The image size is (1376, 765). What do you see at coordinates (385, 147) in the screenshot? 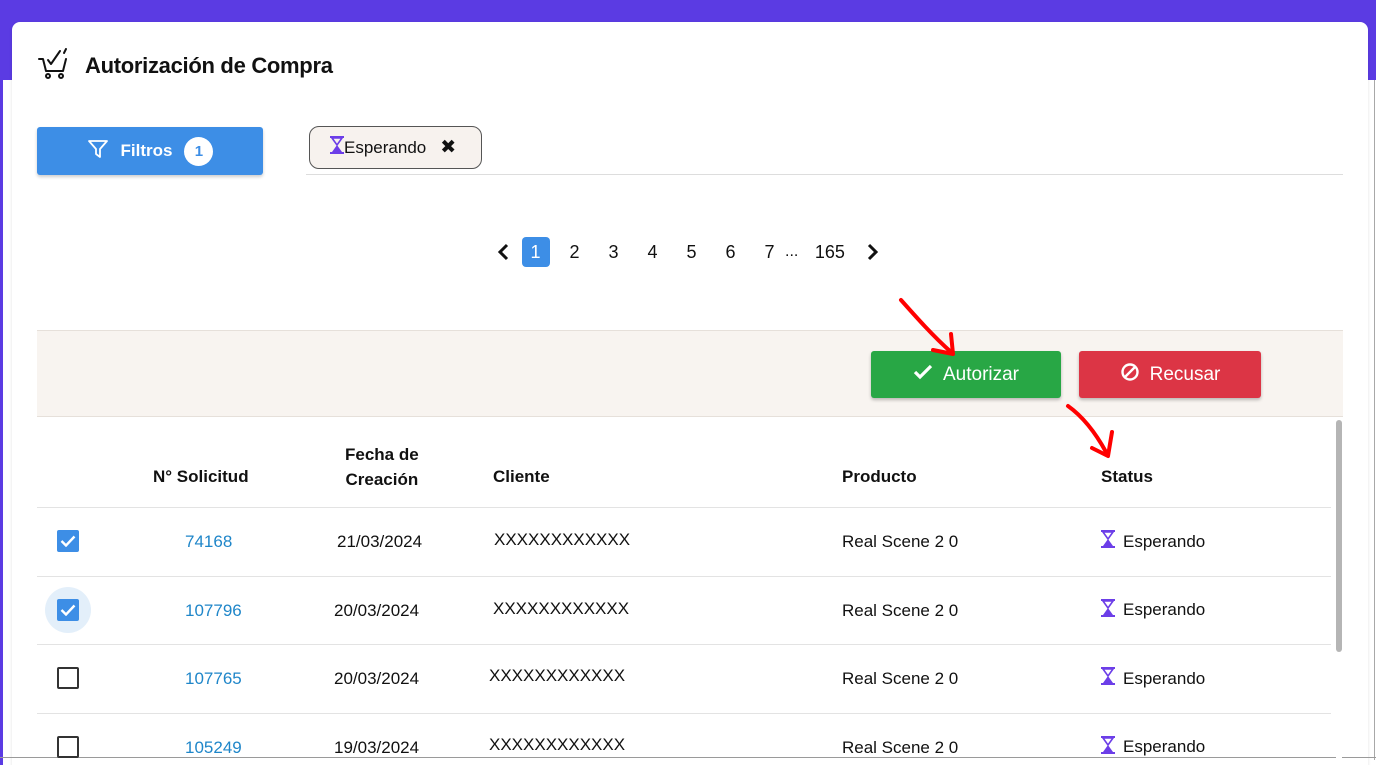
I see `chip-label: Esperando` at bounding box center [385, 147].